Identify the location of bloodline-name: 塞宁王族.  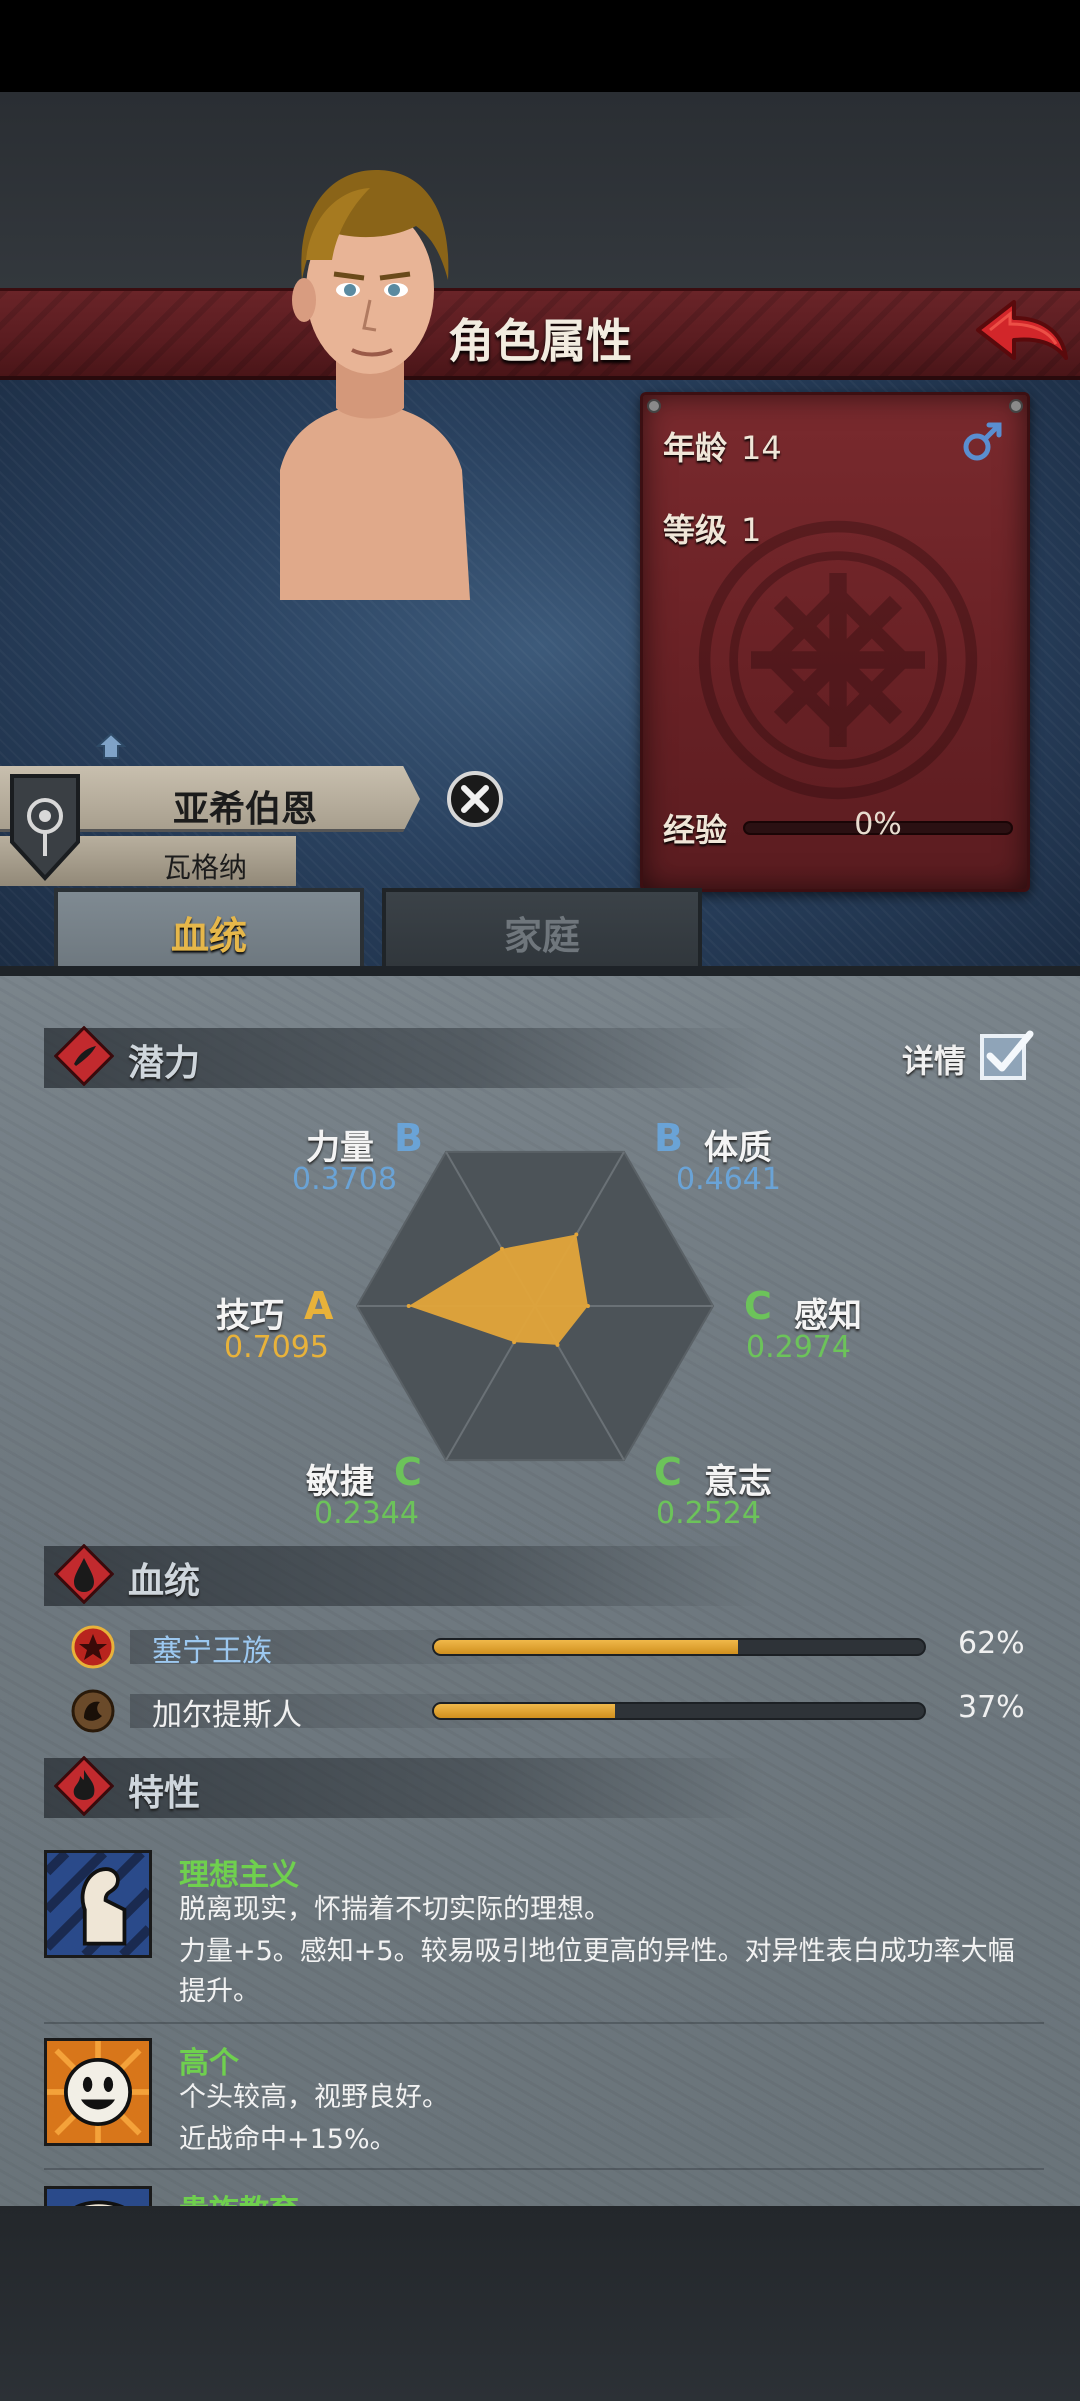
(212, 1651).